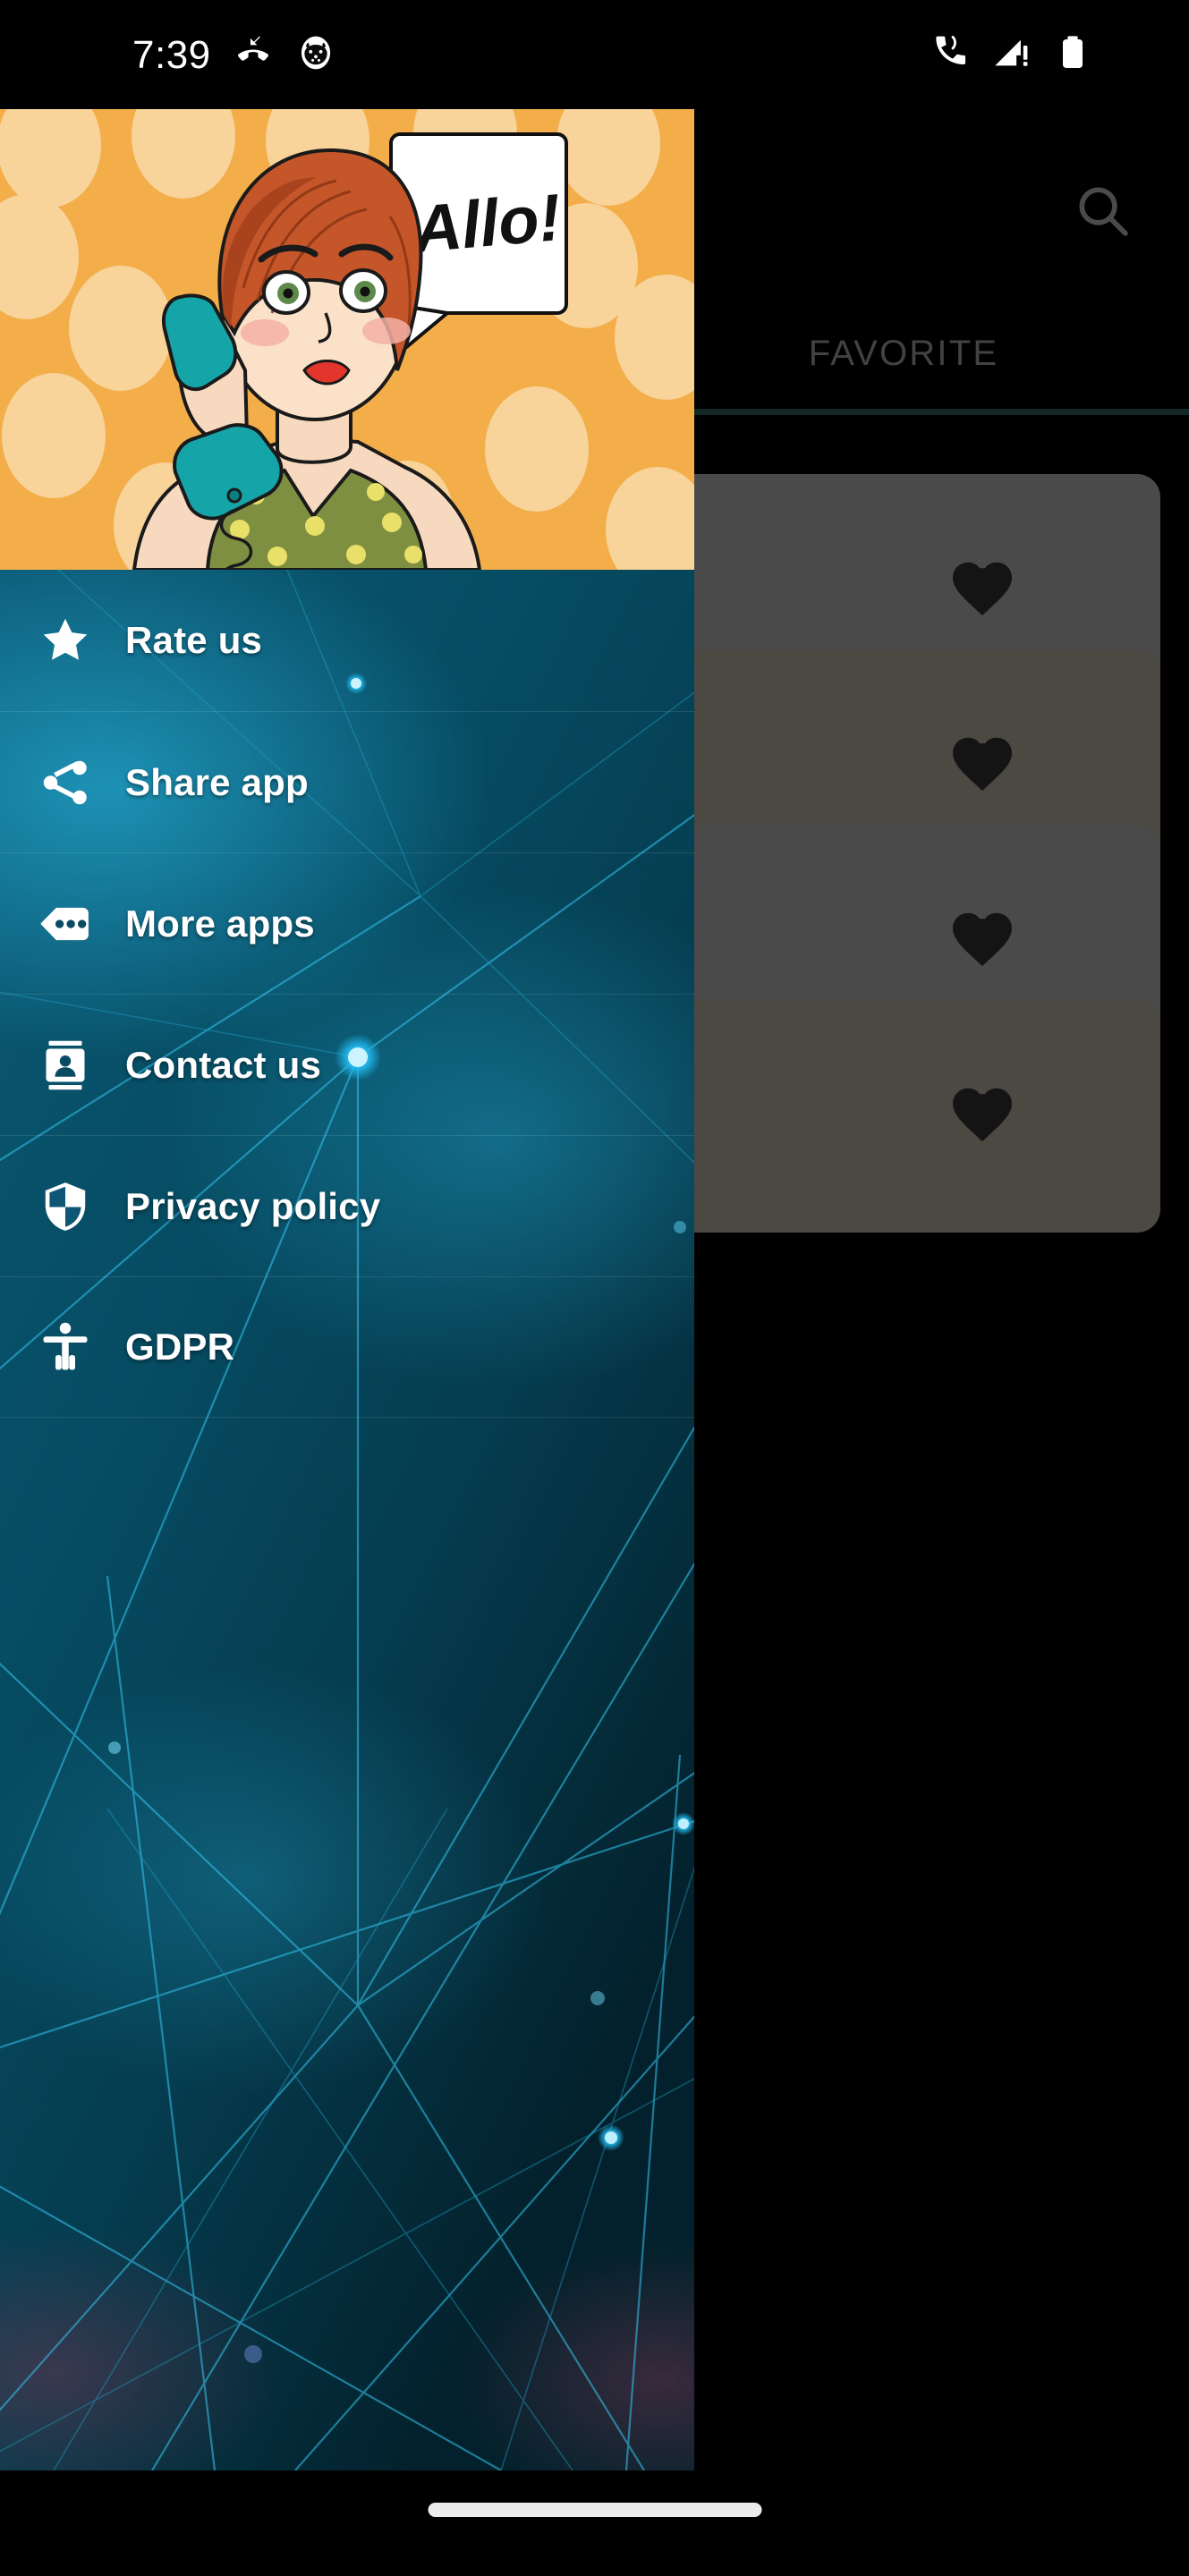 This screenshot has width=1189, height=2576. What do you see at coordinates (65, 1206) in the screenshot?
I see `shield-icon` at bounding box center [65, 1206].